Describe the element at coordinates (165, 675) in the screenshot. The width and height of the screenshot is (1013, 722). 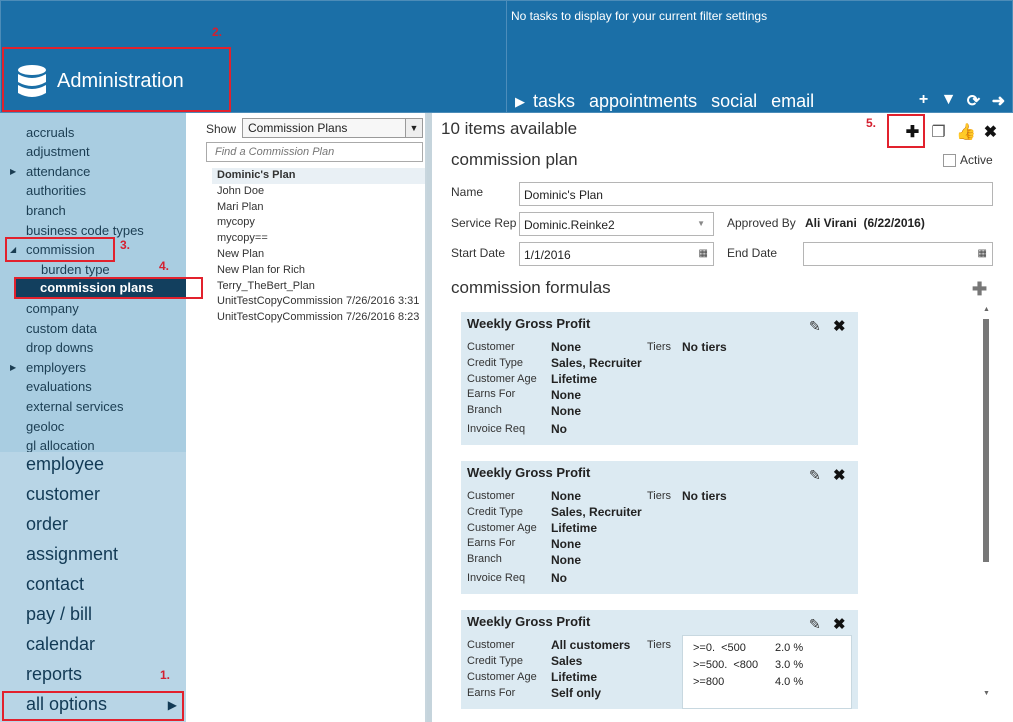
I see `annotation-number: 1.` at that location.